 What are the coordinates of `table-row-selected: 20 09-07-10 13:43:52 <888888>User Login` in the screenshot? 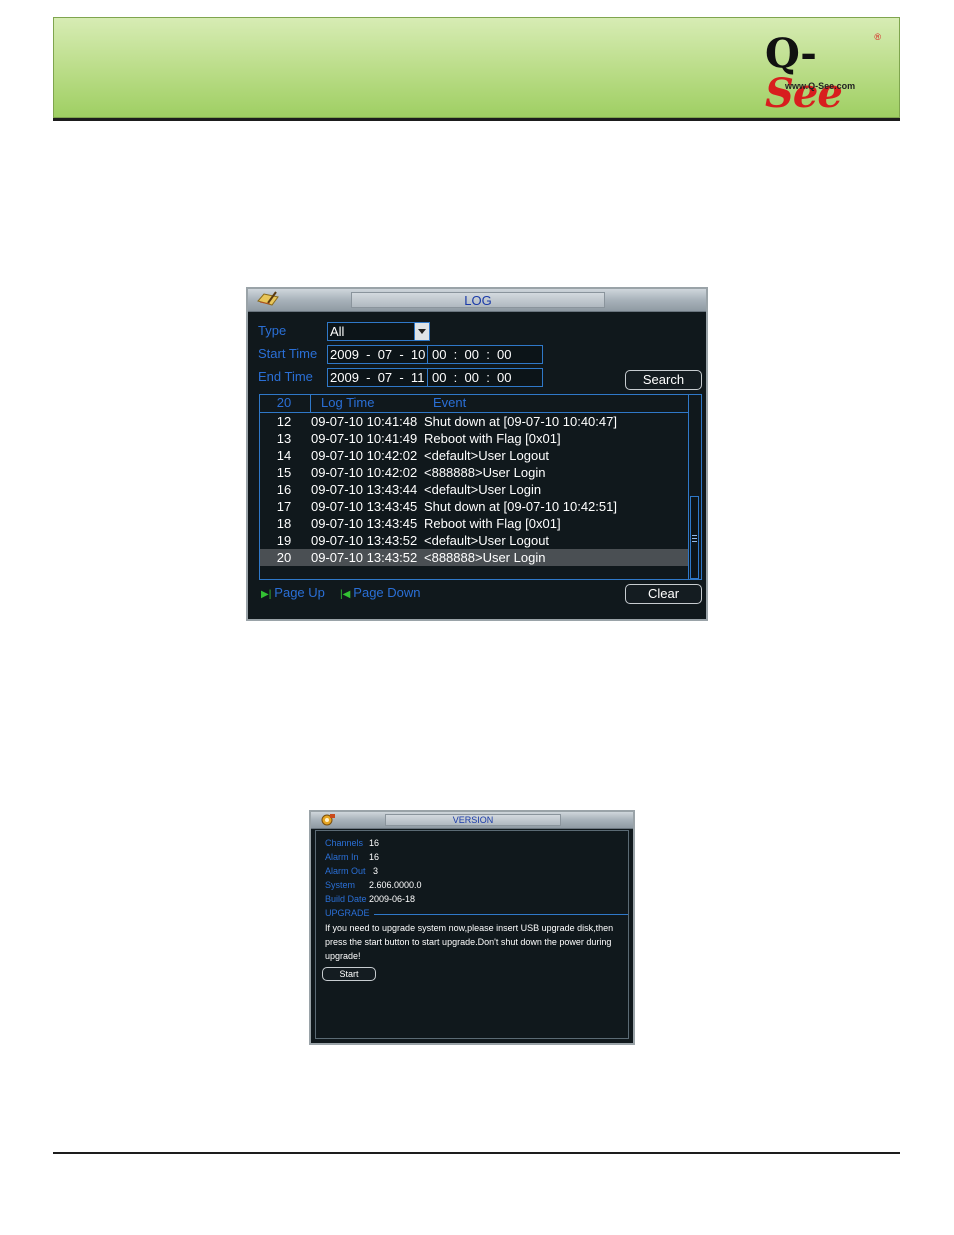 It's located at (474, 557).